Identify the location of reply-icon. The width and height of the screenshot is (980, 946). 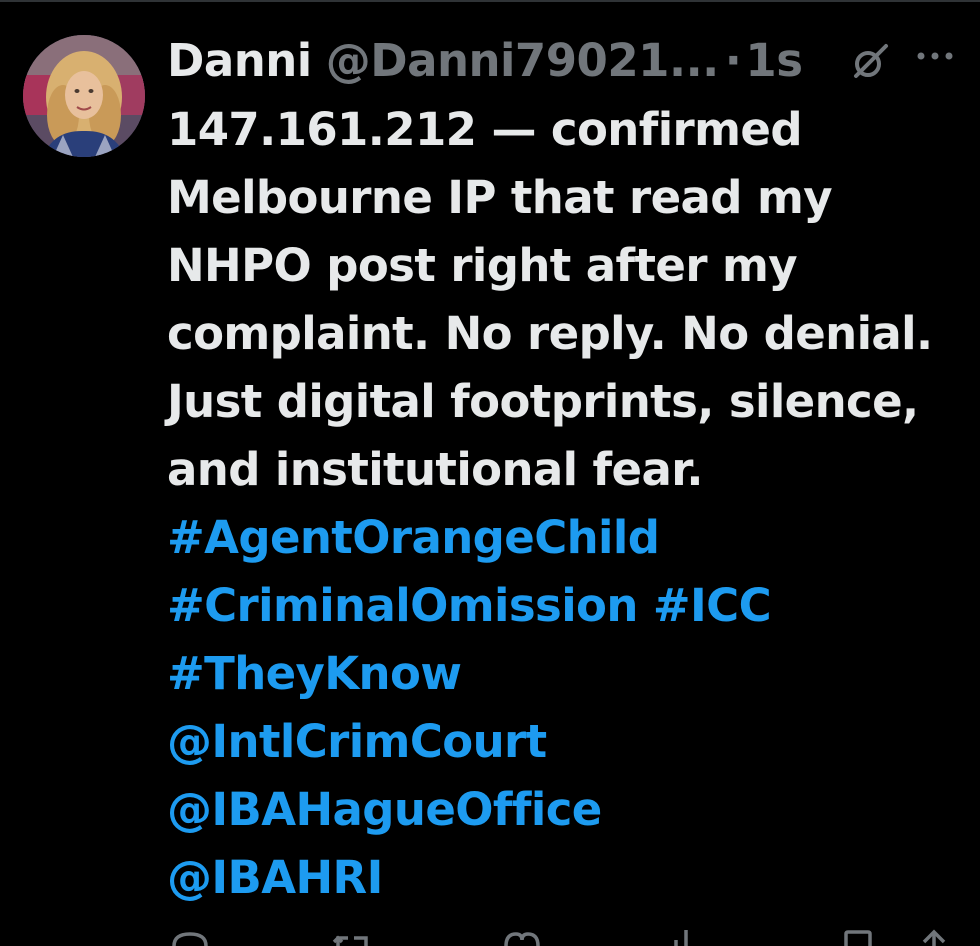
(190, 936).